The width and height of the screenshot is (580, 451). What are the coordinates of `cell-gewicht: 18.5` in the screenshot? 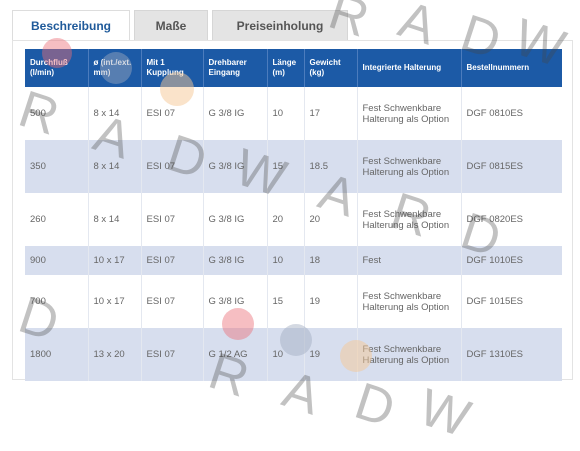 It's located at (331, 166).